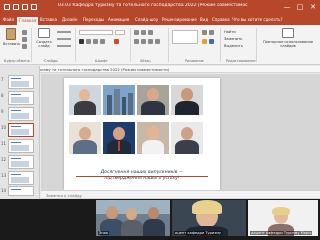 This screenshot has height=240, width=320. What do you see at coordinates (241, 61) in the screenshot?
I see `group-editing: Редактирование` at bounding box center [241, 61].